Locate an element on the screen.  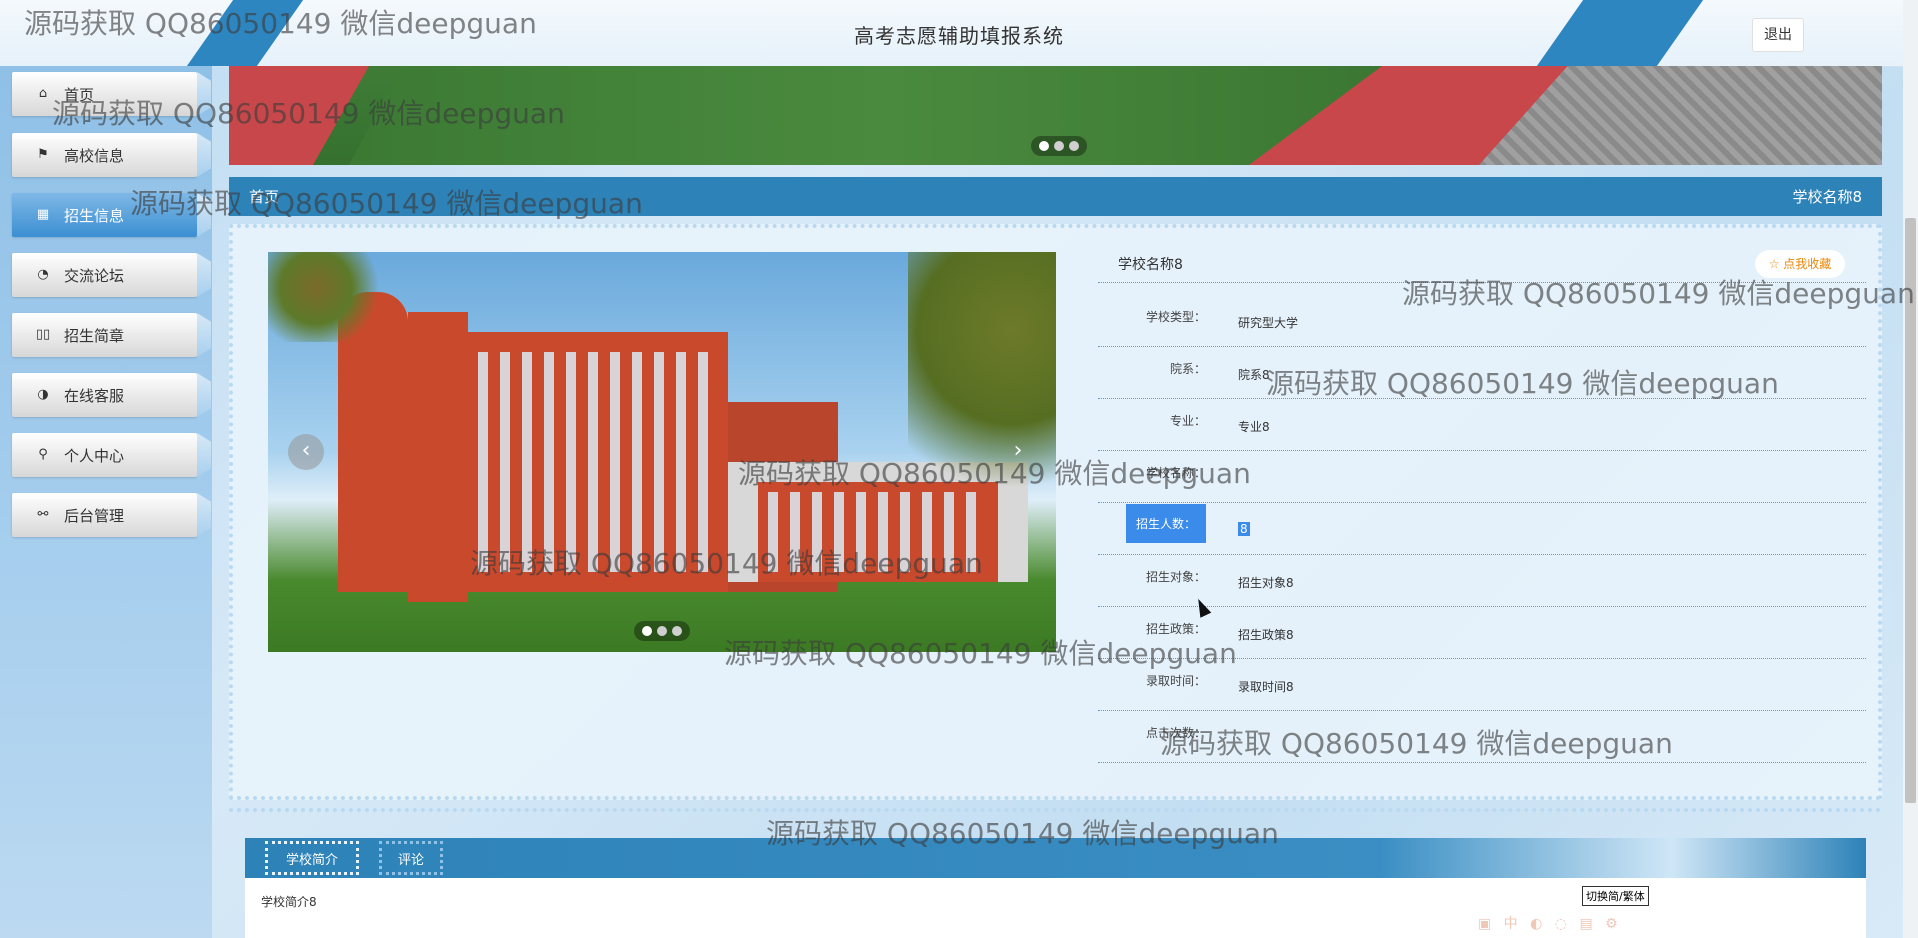
field-label: 招生政策： is located at coordinates (1175, 629).